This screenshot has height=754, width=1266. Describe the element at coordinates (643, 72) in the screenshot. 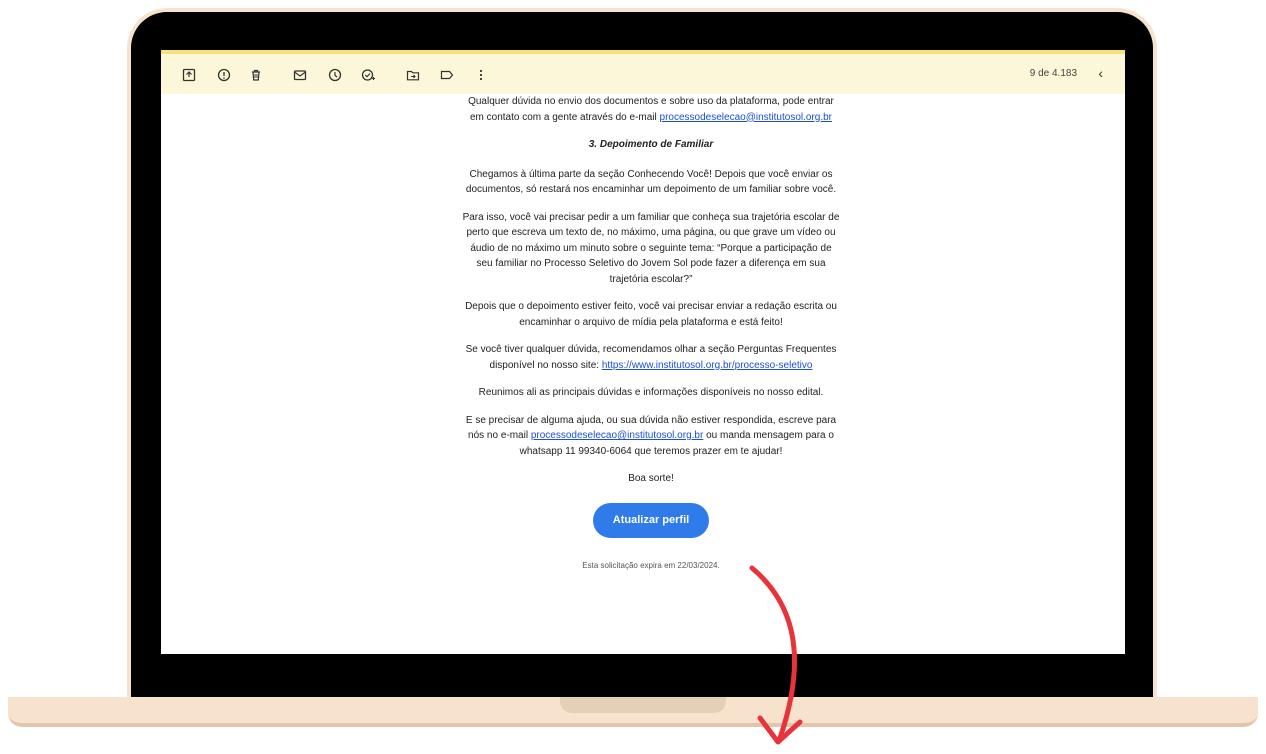

I see `email-toolbar: 9 de 4.183 ‹` at that location.